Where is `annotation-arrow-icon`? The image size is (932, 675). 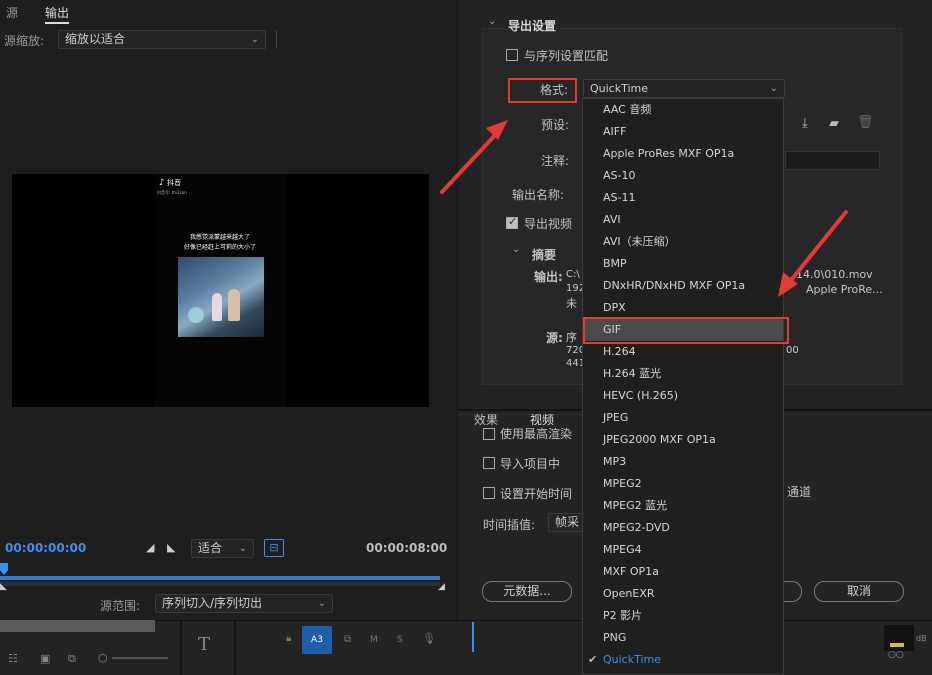
annotation-arrow-icon is located at coordinates (644, 208).